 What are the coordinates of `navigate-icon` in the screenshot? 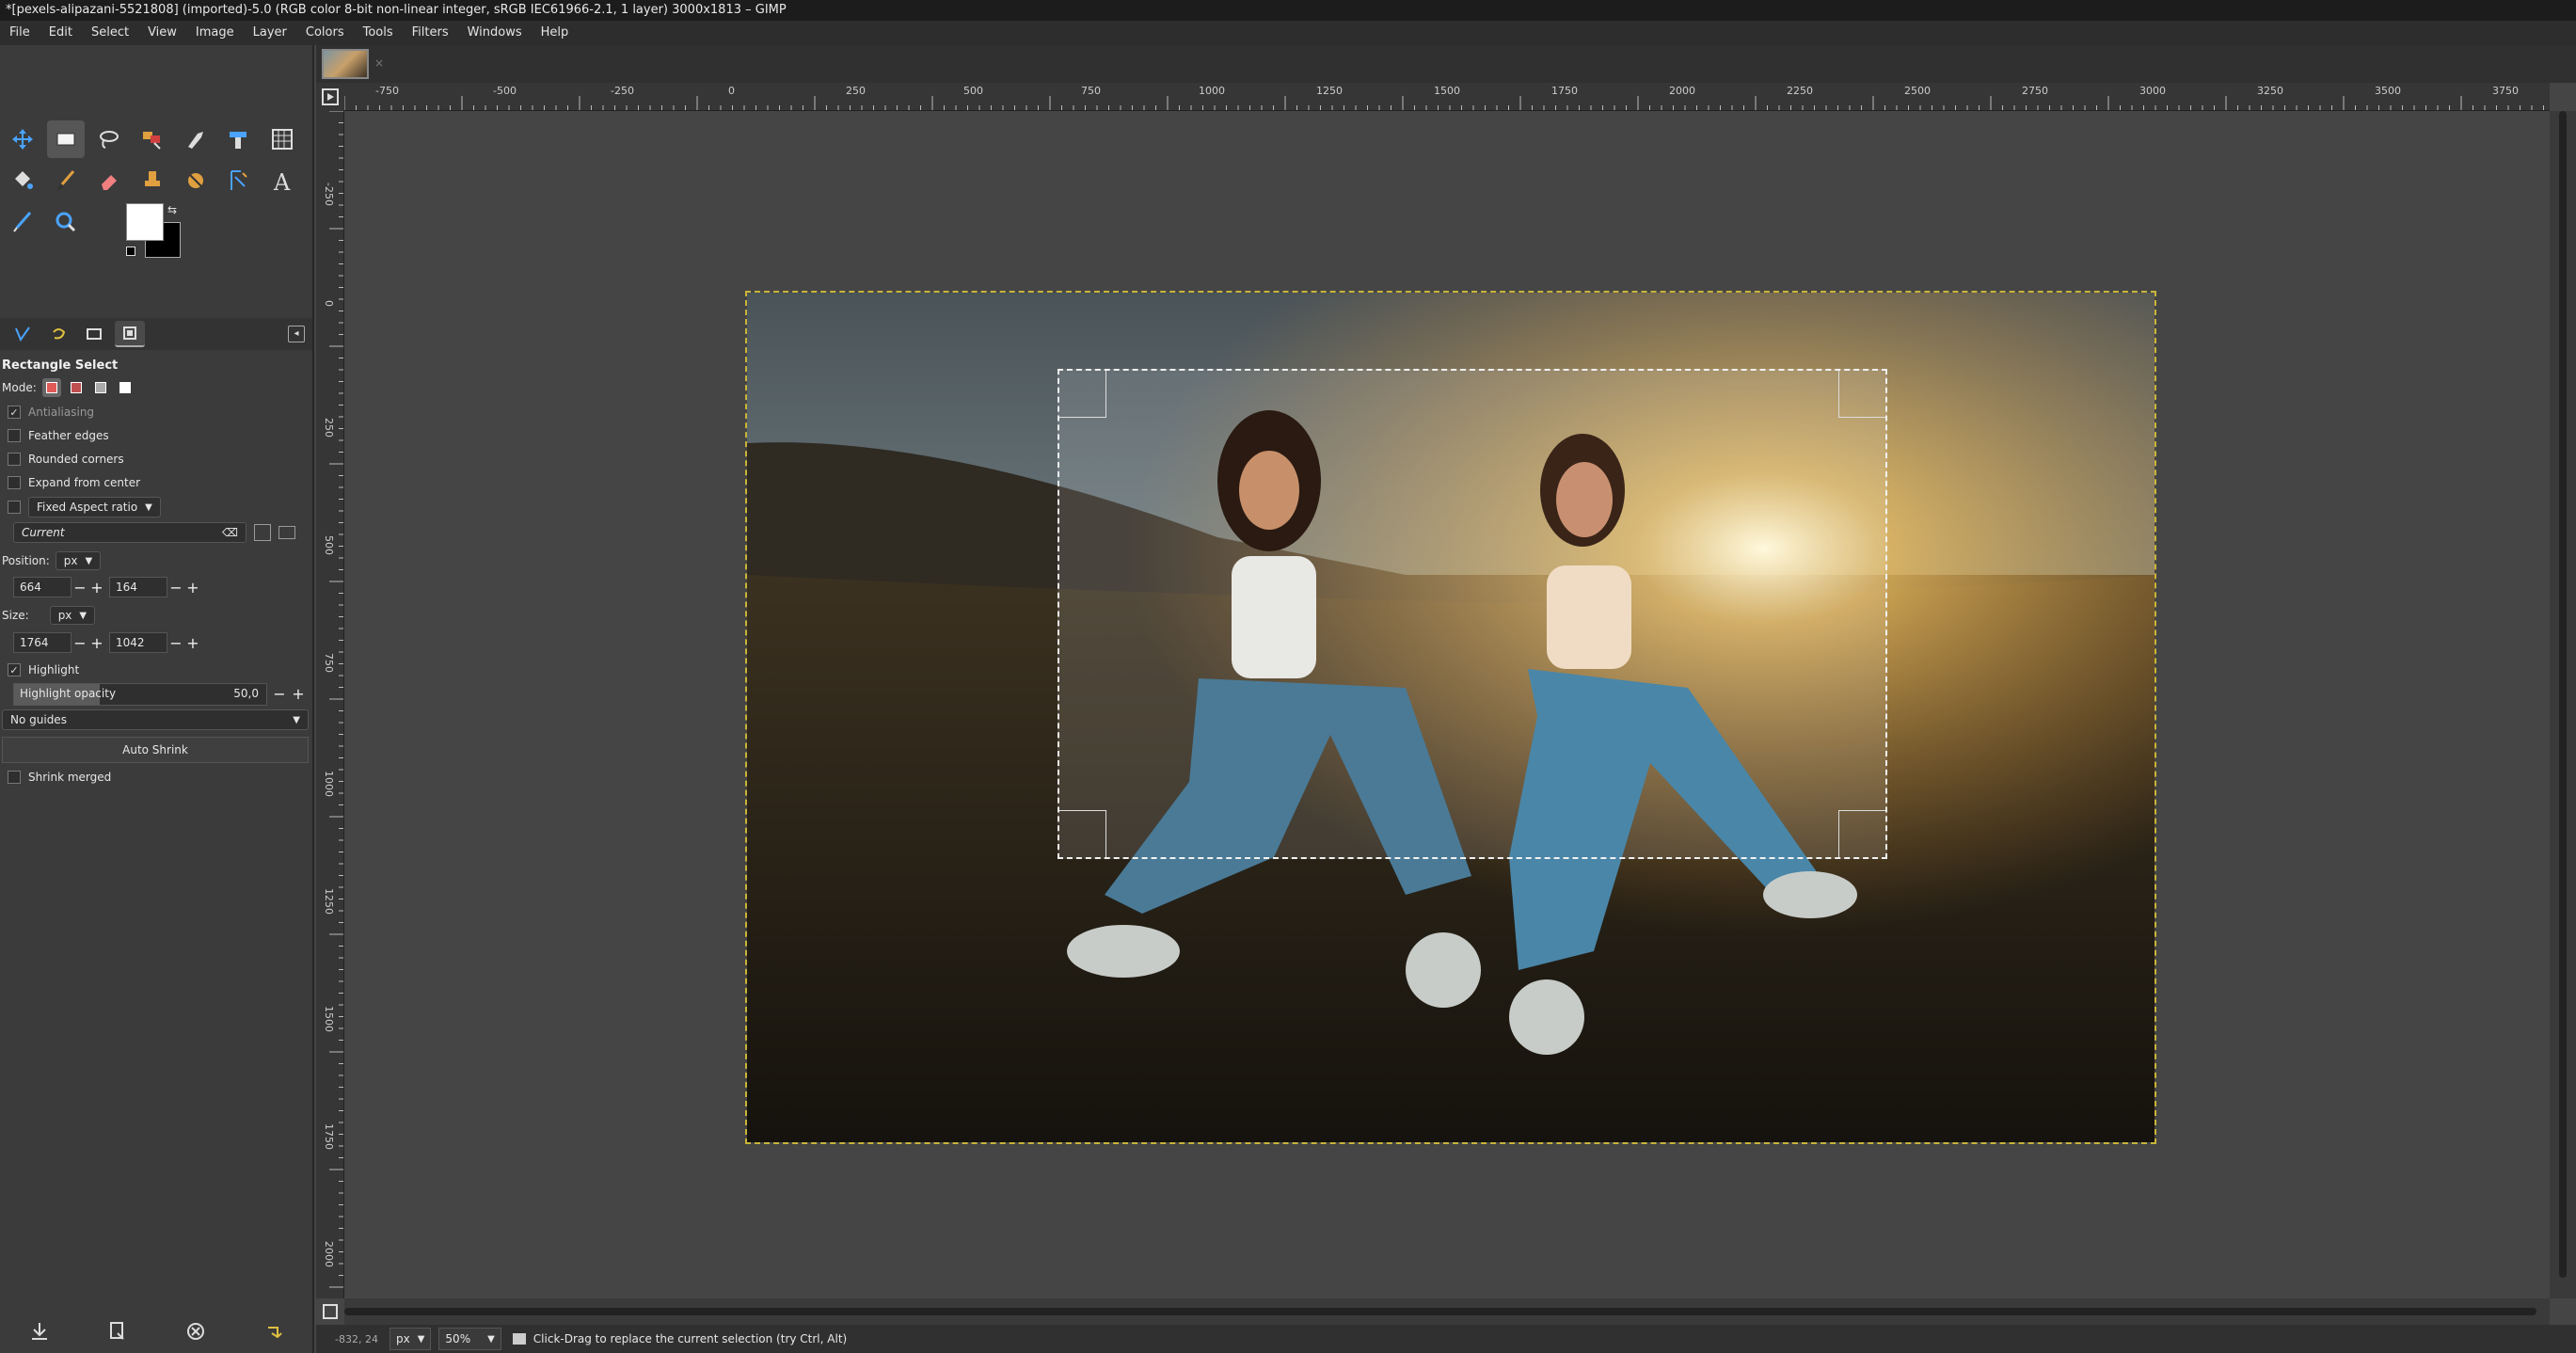 It's located at (330, 1311).